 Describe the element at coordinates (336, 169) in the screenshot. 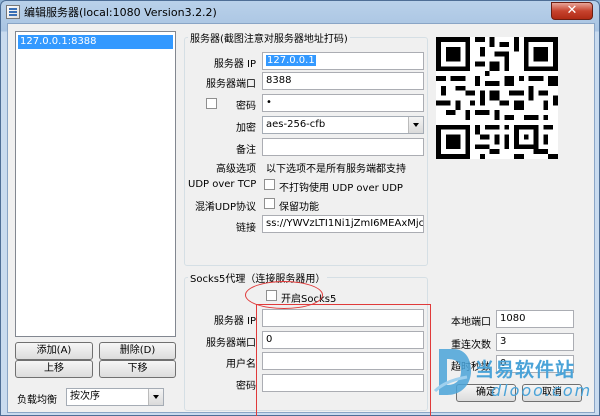

I see `advanced-options-note: 以下选项不是所有服务端都支持` at that location.